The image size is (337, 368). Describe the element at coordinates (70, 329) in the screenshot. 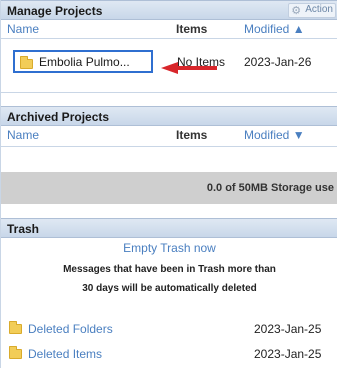

I see `trash-item-name: Deleted Folders` at that location.